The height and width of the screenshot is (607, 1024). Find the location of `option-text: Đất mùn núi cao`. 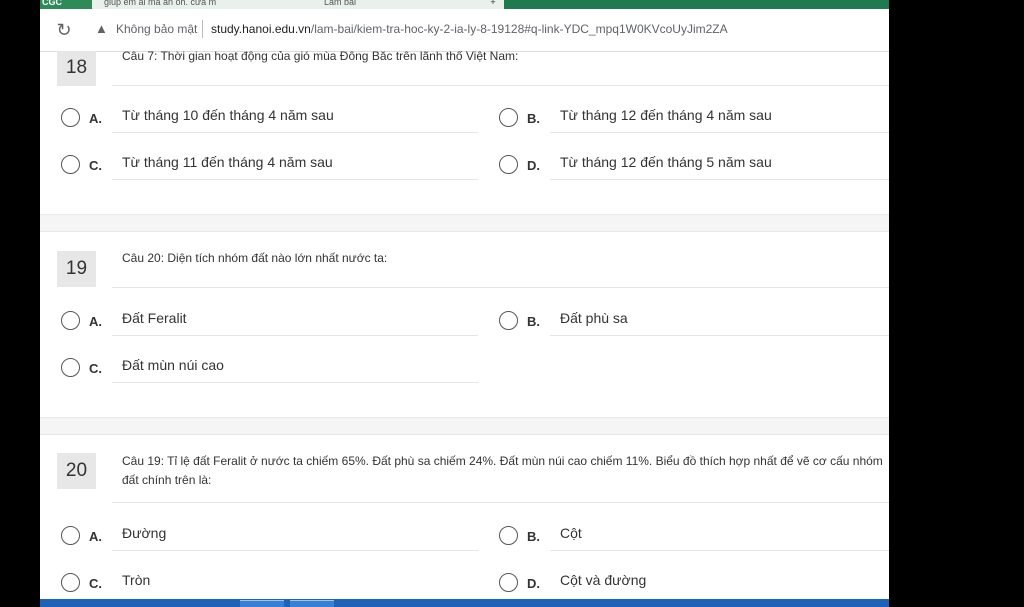

option-text: Đất mùn núi cao is located at coordinates (173, 365).